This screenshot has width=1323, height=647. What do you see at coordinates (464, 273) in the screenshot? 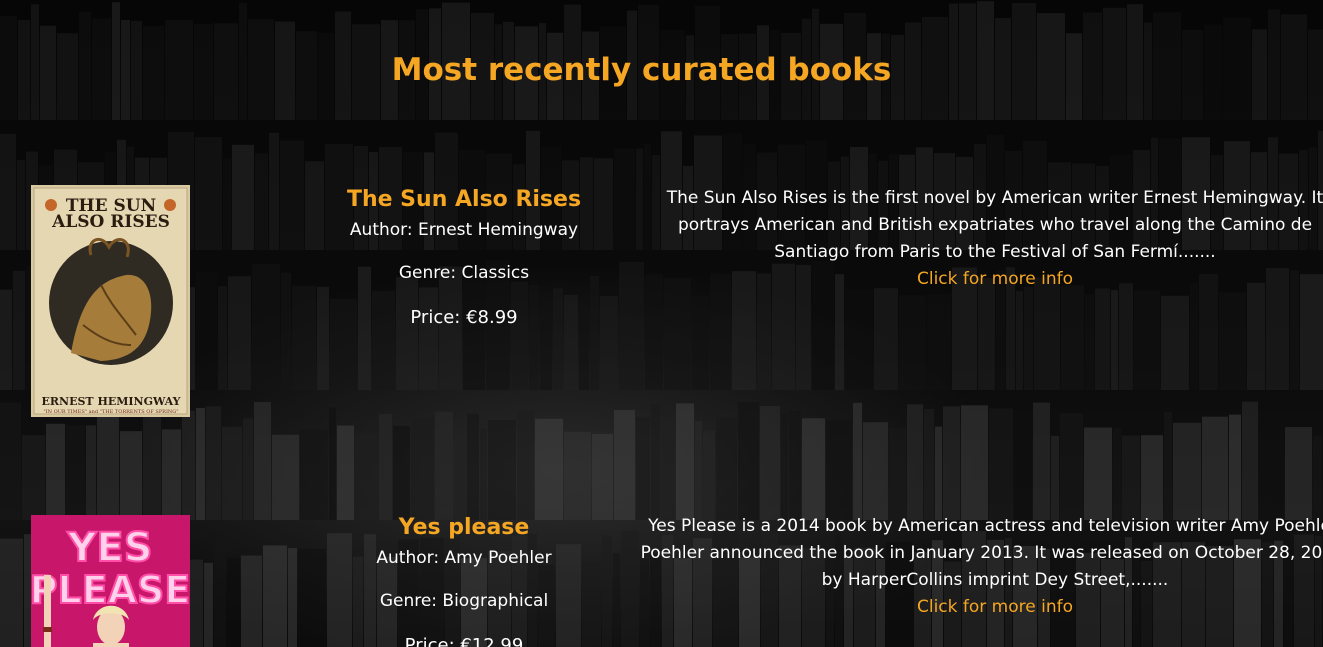
I see `book-genre: Genre: Classics` at bounding box center [464, 273].